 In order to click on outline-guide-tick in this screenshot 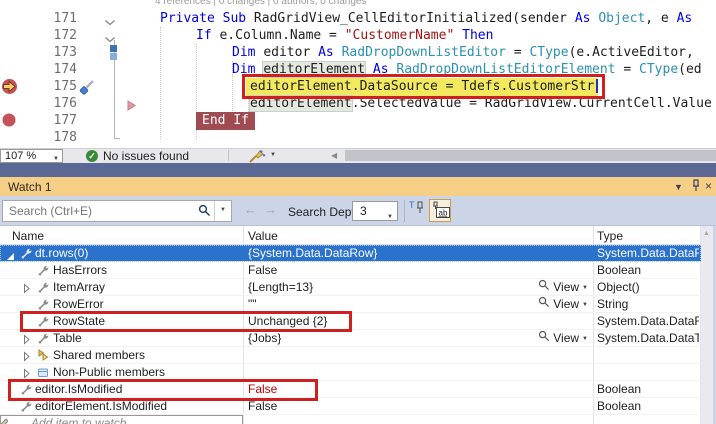, I will do `click(117, 138)`.